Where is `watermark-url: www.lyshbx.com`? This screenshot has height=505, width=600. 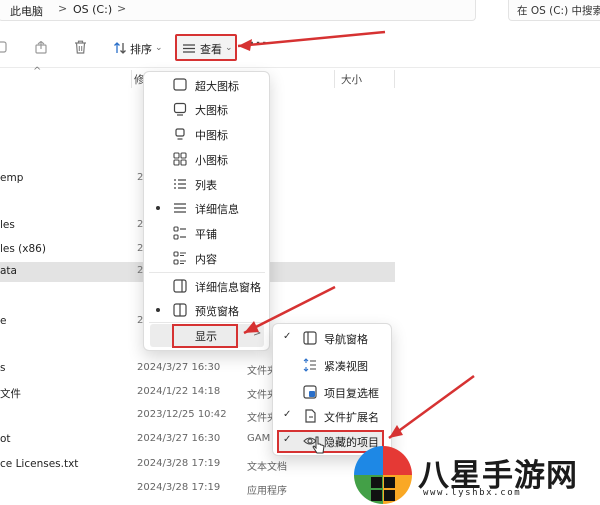 watermark-url: www.lyshbx.com is located at coordinates (472, 493).